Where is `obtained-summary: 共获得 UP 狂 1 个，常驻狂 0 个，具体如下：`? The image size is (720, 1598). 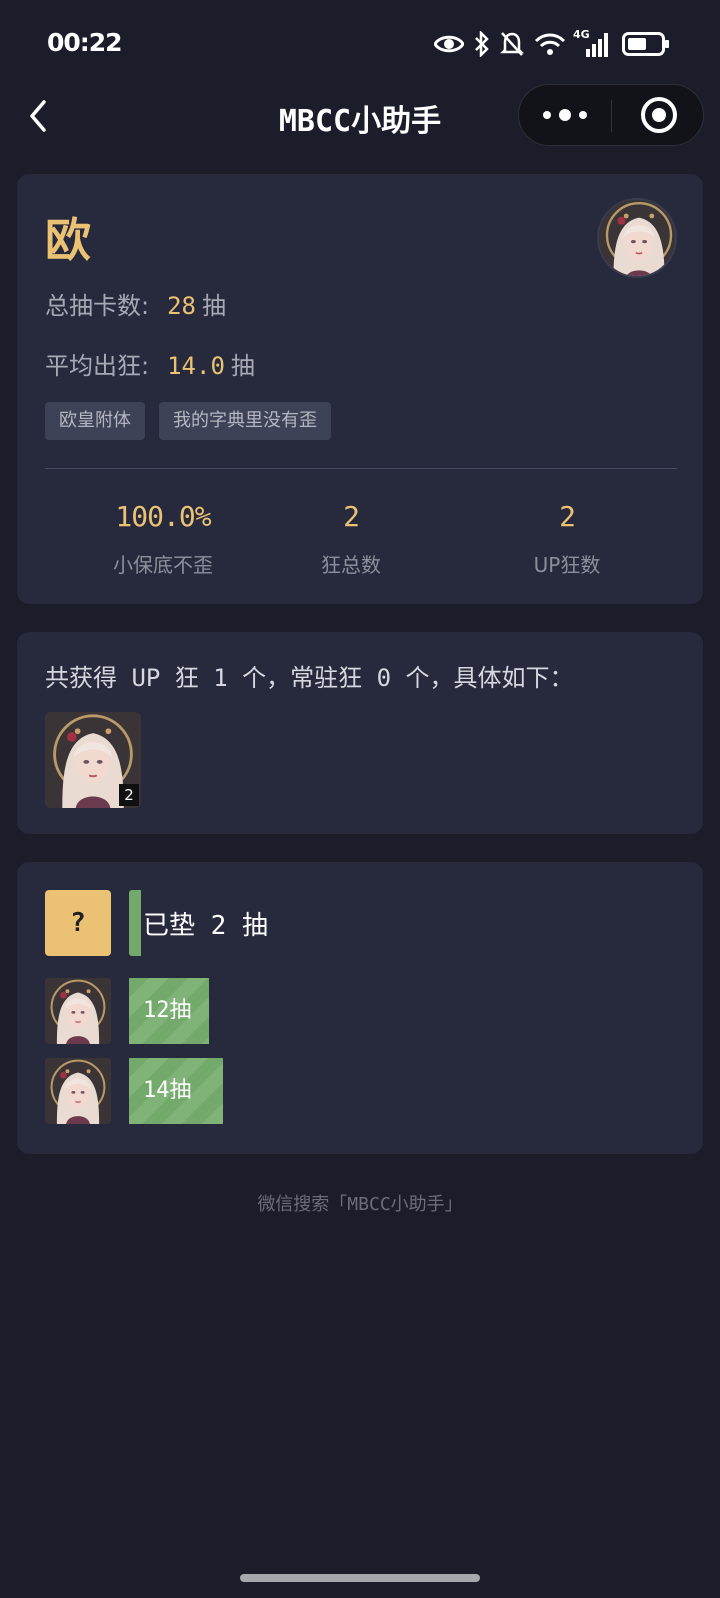 obtained-summary: 共获得 UP 狂 1 个，常驻狂 0 个，具体如下： is located at coordinates (309, 678).